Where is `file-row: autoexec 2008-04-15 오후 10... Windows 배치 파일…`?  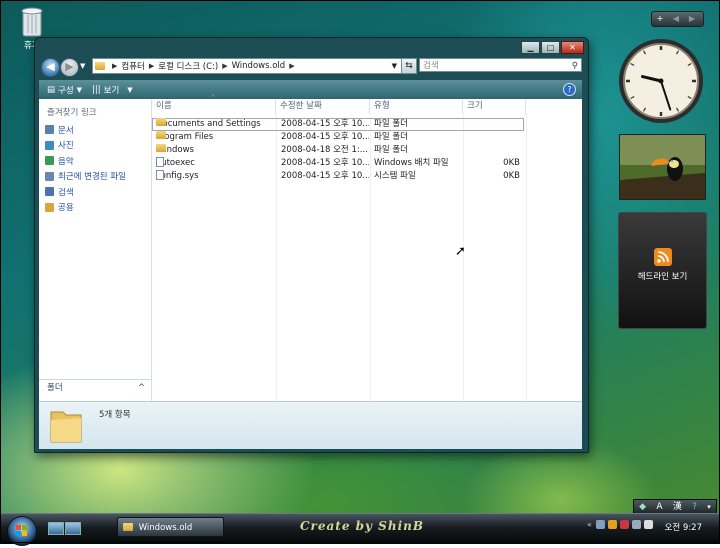
file-row: autoexec 2008-04-15 오후 10... Windows 배치 파일… is located at coordinates (367, 163).